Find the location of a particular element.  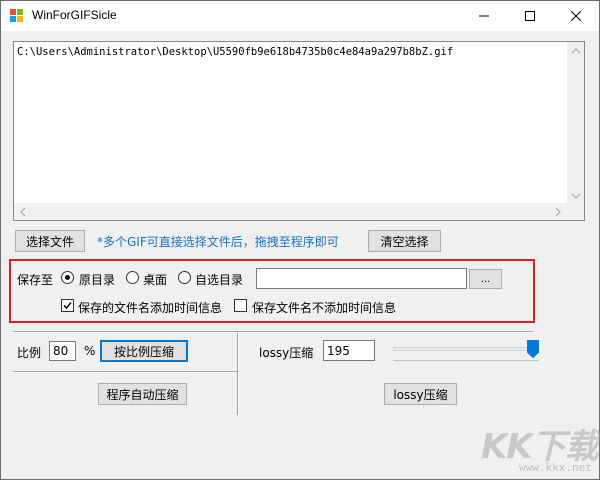

maximize-button is located at coordinates (530, 16).